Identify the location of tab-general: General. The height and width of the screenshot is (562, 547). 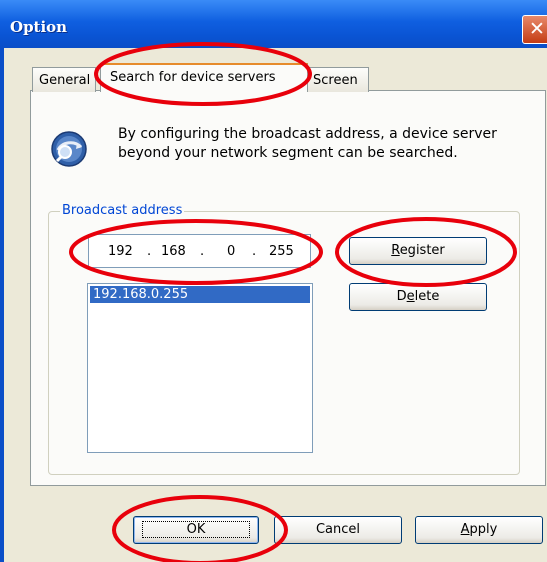
(64, 79).